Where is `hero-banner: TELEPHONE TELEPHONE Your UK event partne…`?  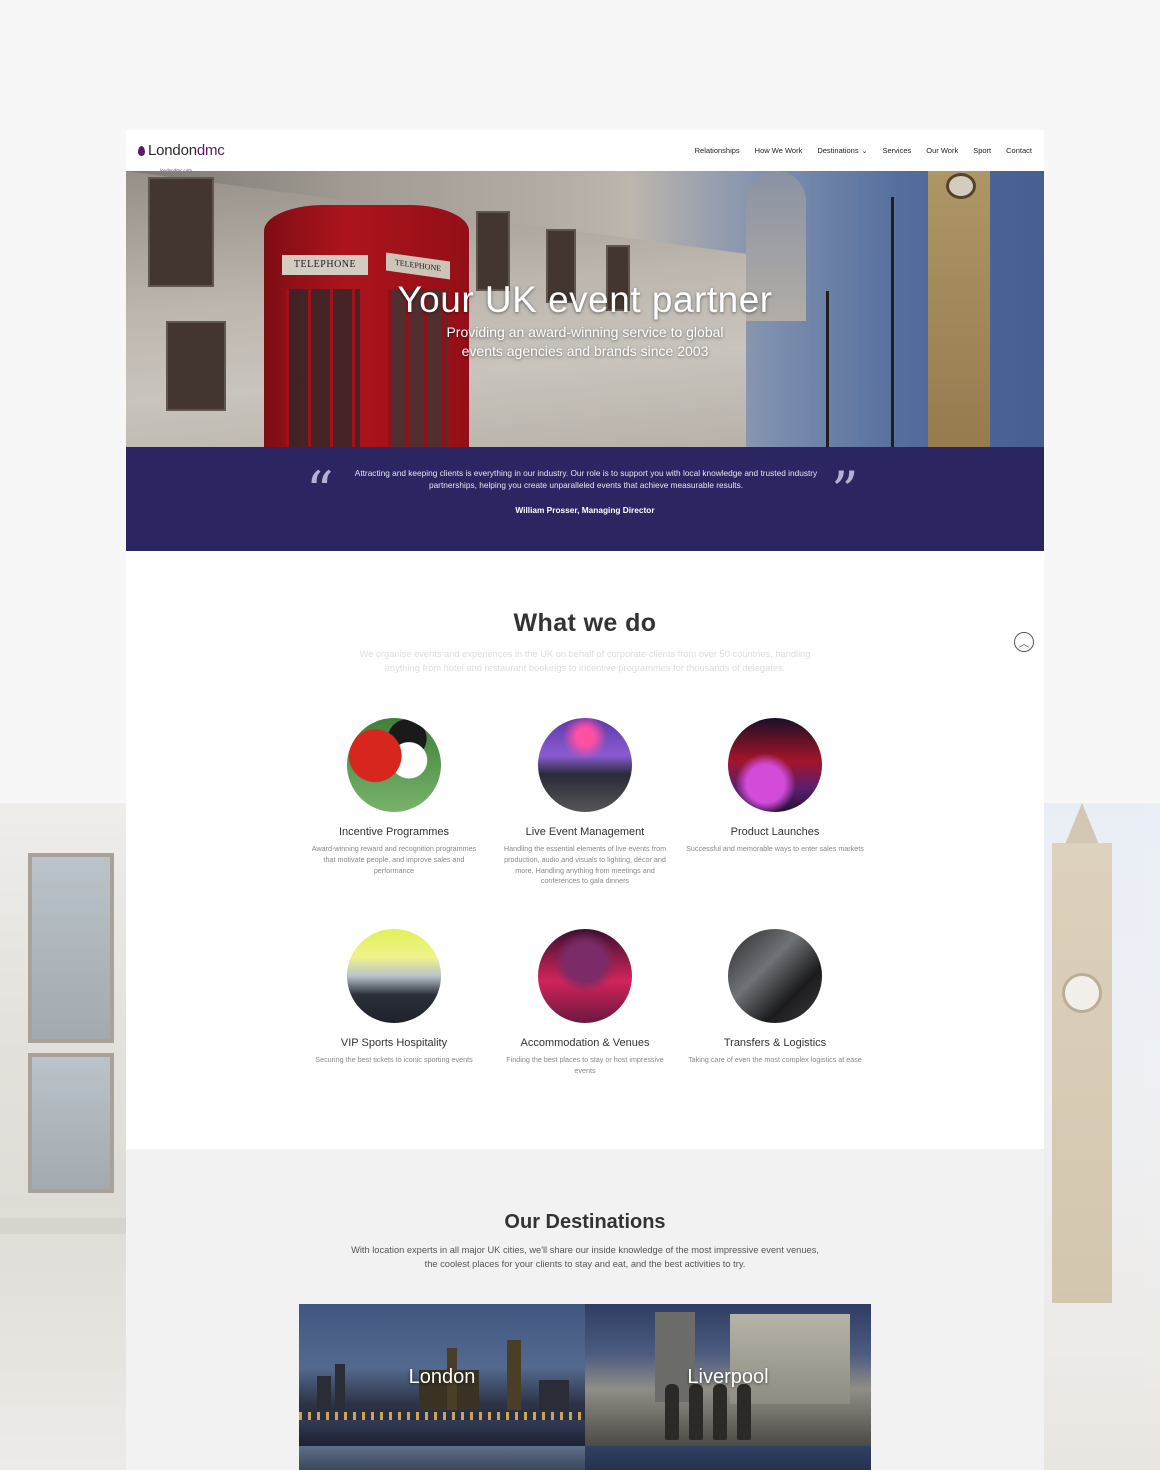
hero-banner: TELEPHONE TELEPHONE Your UK event partne… is located at coordinates (585, 309).